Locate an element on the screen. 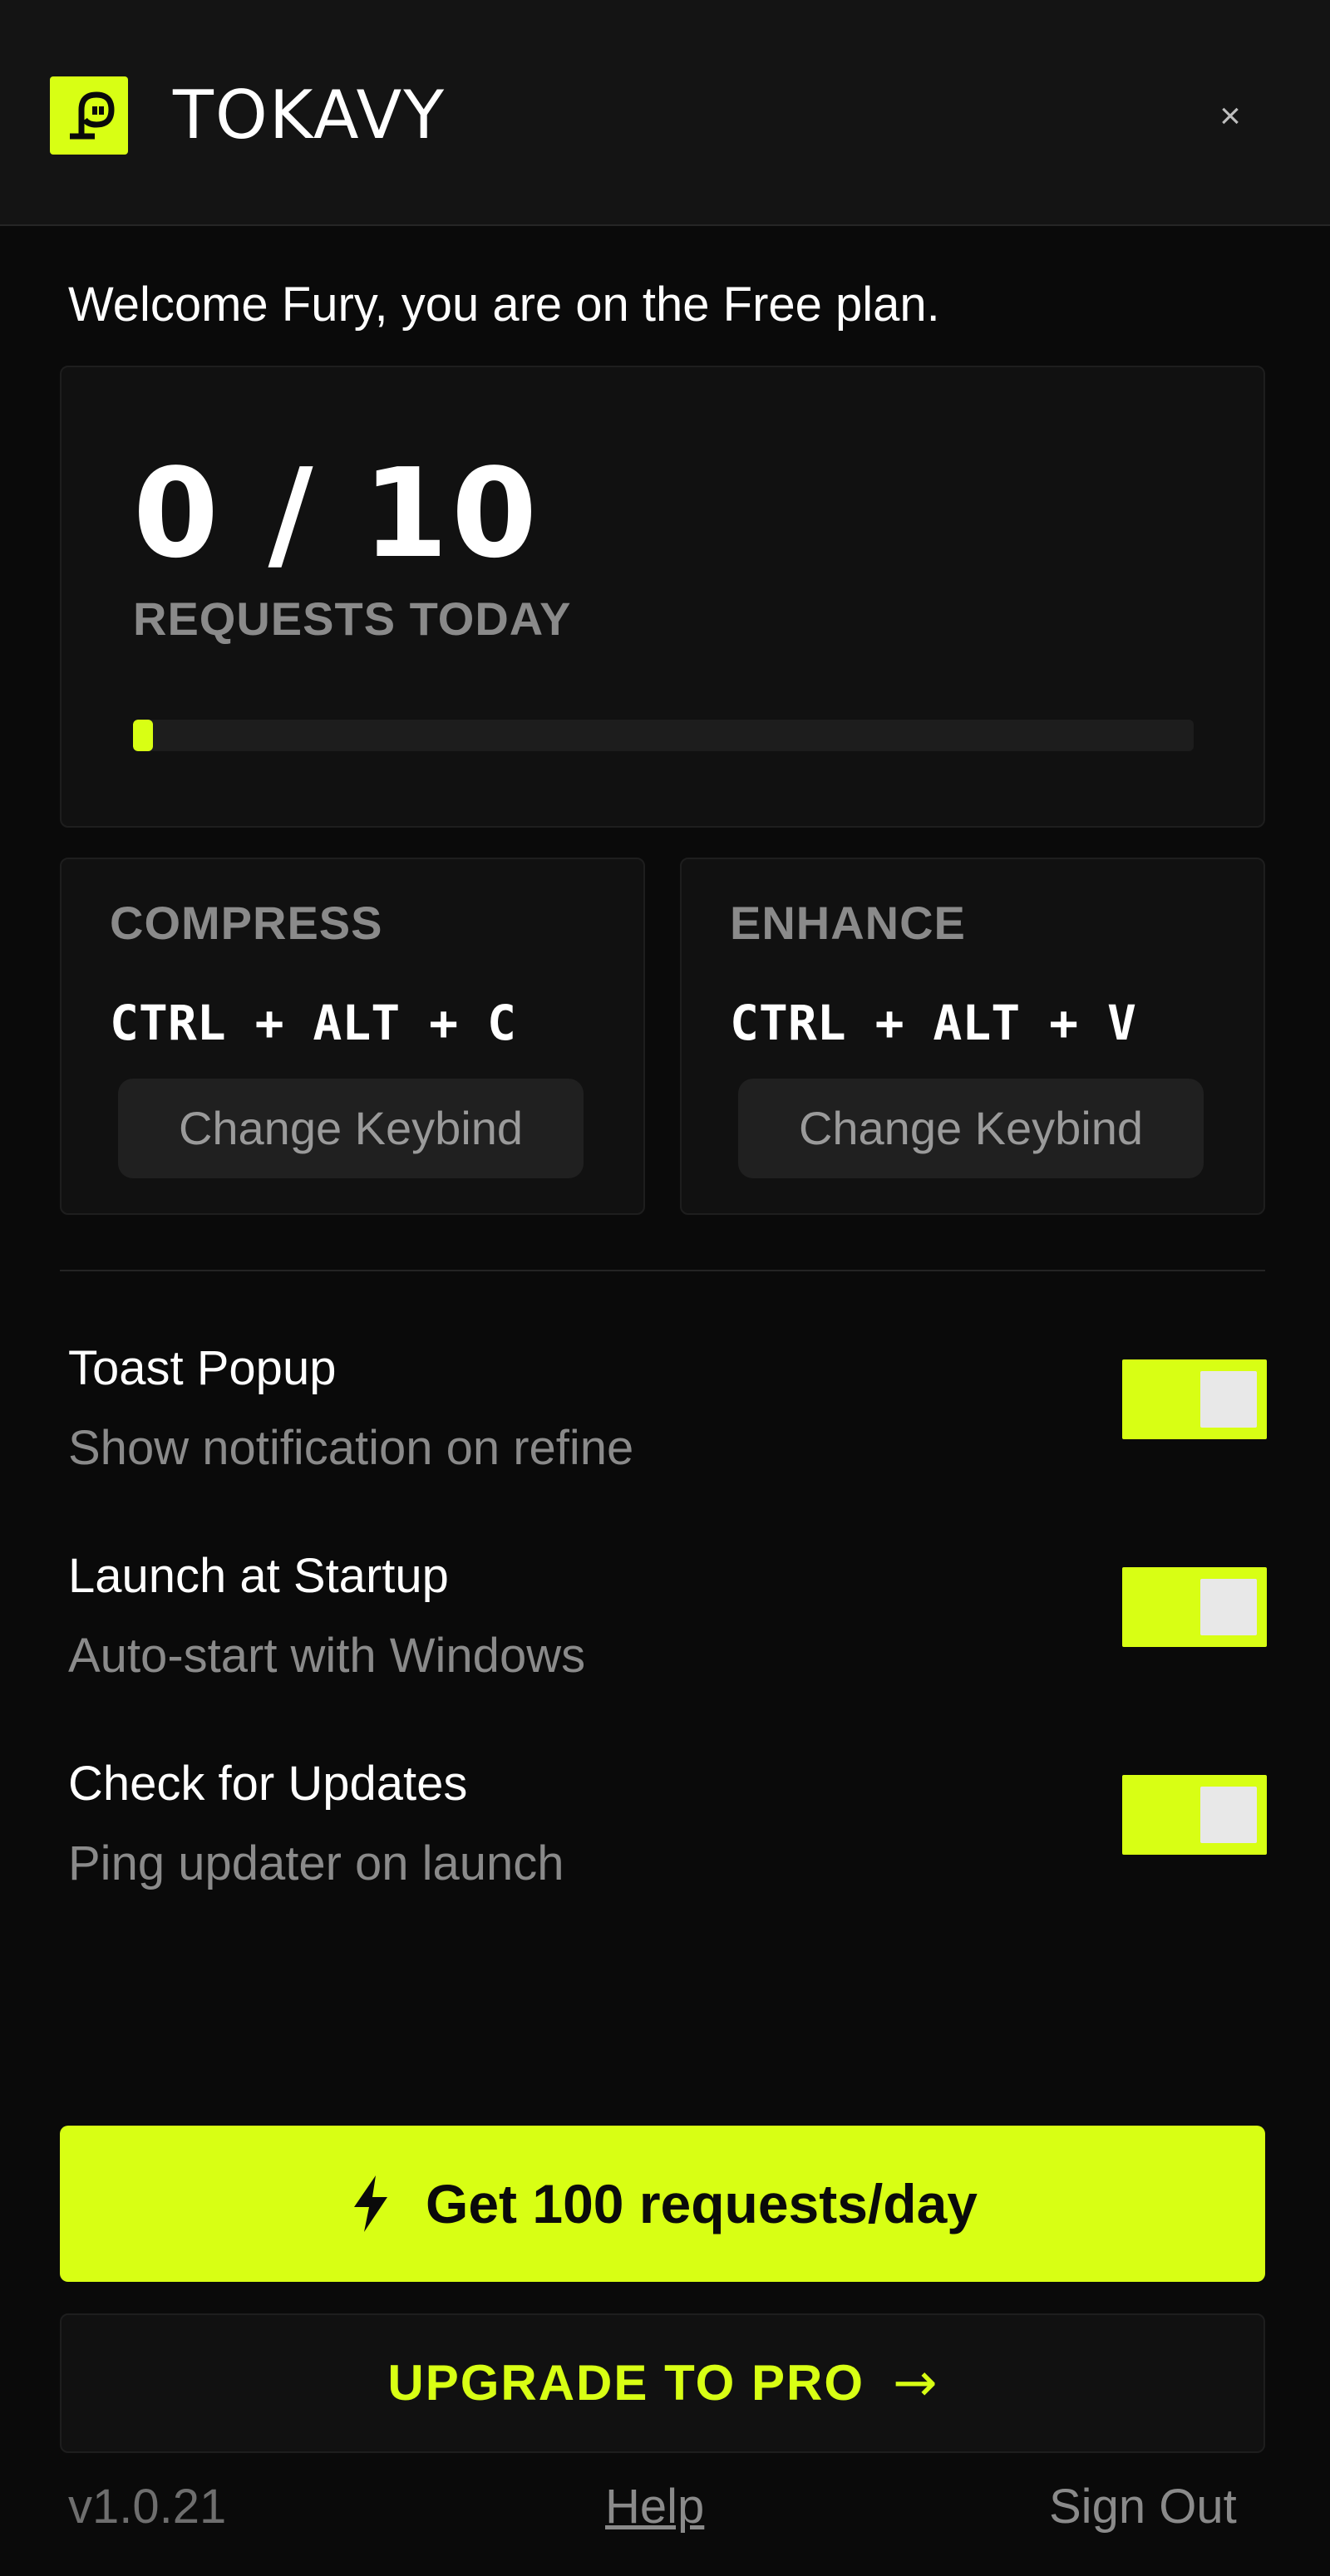  section-divider is located at coordinates (662, 1270).